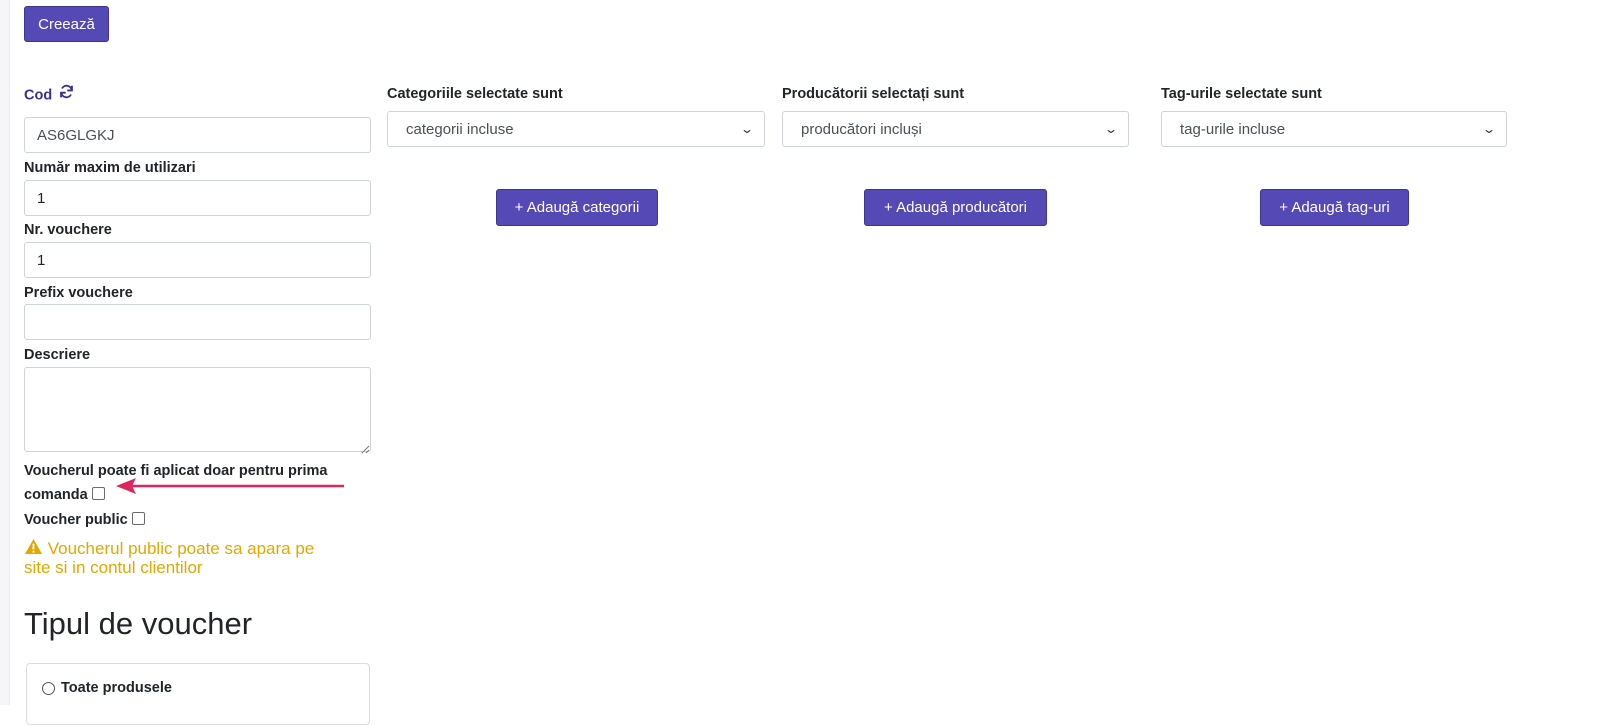  I want to click on producers-select-value: producători incluși, so click(861, 129).